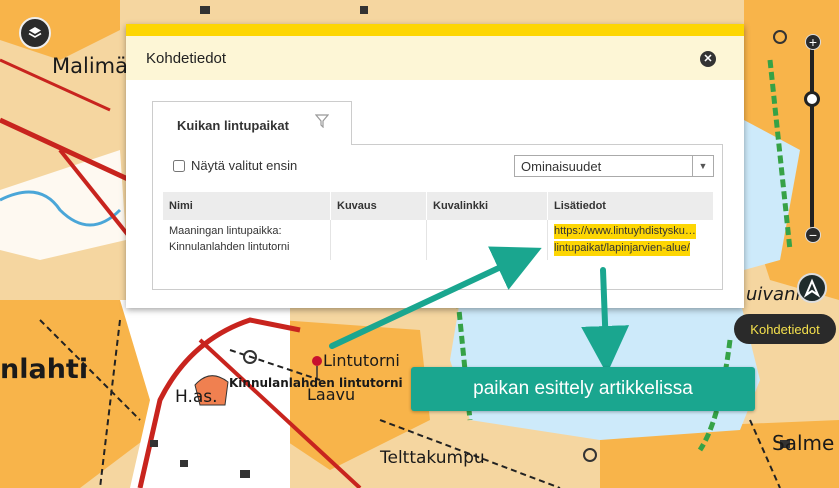 Image resolution: width=839 pixels, height=488 pixels. Describe the element at coordinates (583, 389) in the screenshot. I see `annotation-callout: paikan esittely artikkelissa` at that location.